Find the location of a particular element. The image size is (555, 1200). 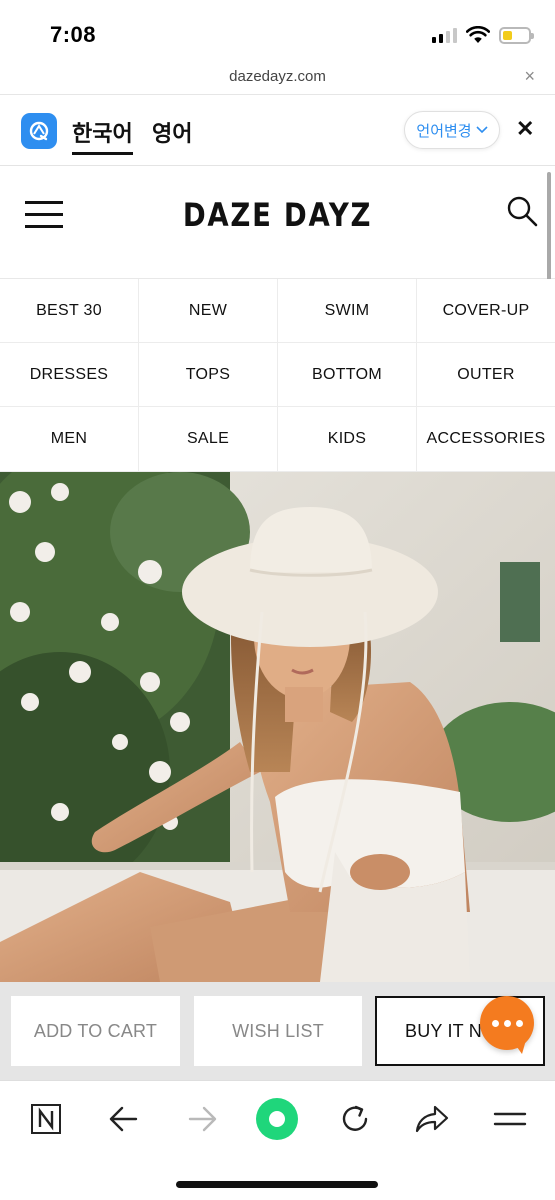

category-dresses: DRESSES is located at coordinates (69, 375).